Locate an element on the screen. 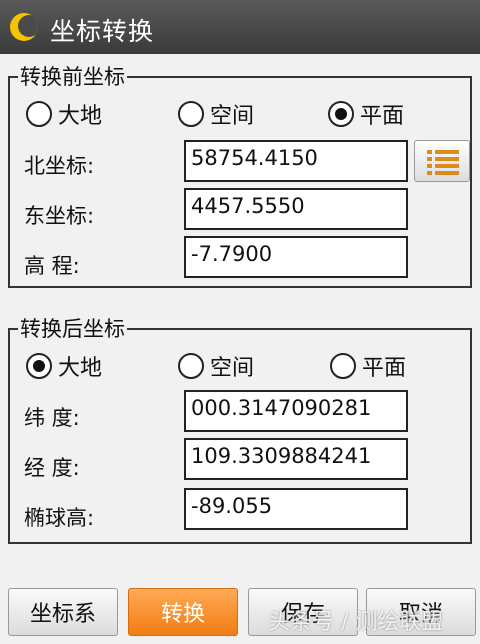 Image resolution: width=480 pixels, height=644 pixels. latitude-input: 000.3147090281 is located at coordinates (296, 411).